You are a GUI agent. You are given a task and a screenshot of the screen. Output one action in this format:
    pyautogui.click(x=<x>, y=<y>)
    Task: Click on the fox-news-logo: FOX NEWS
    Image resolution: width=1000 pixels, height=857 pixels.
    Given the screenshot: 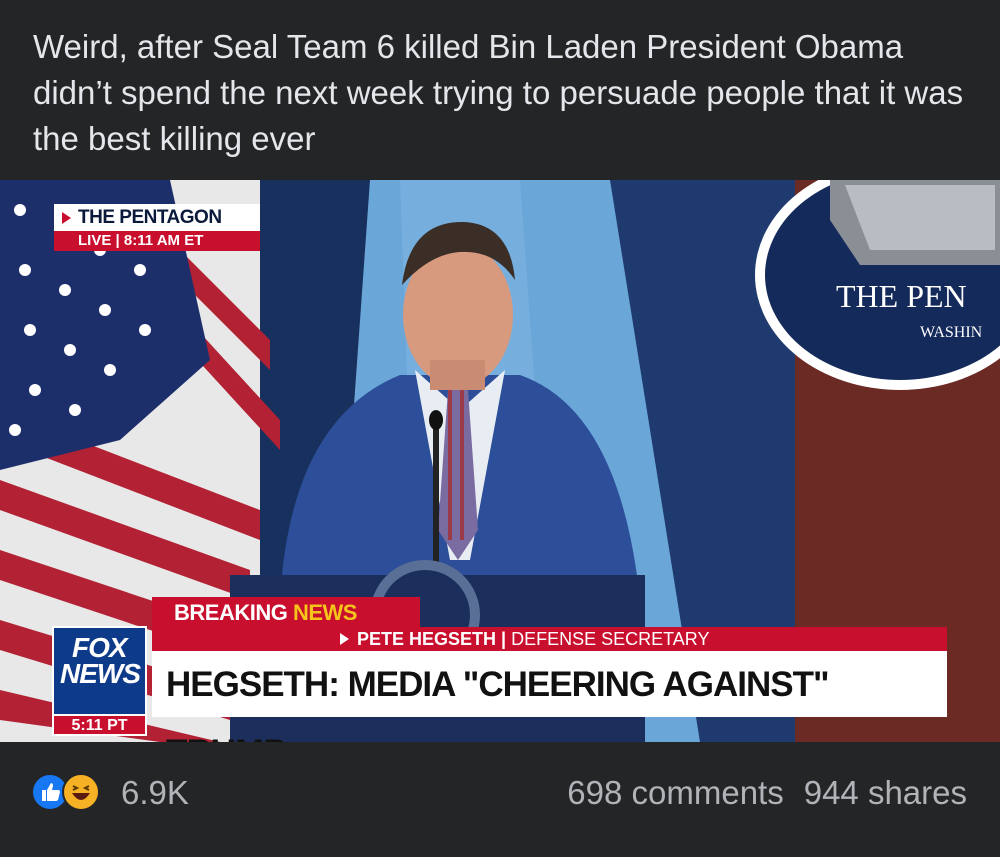 What is the action you would take?
    pyautogui.click(x=99, y=671)
    